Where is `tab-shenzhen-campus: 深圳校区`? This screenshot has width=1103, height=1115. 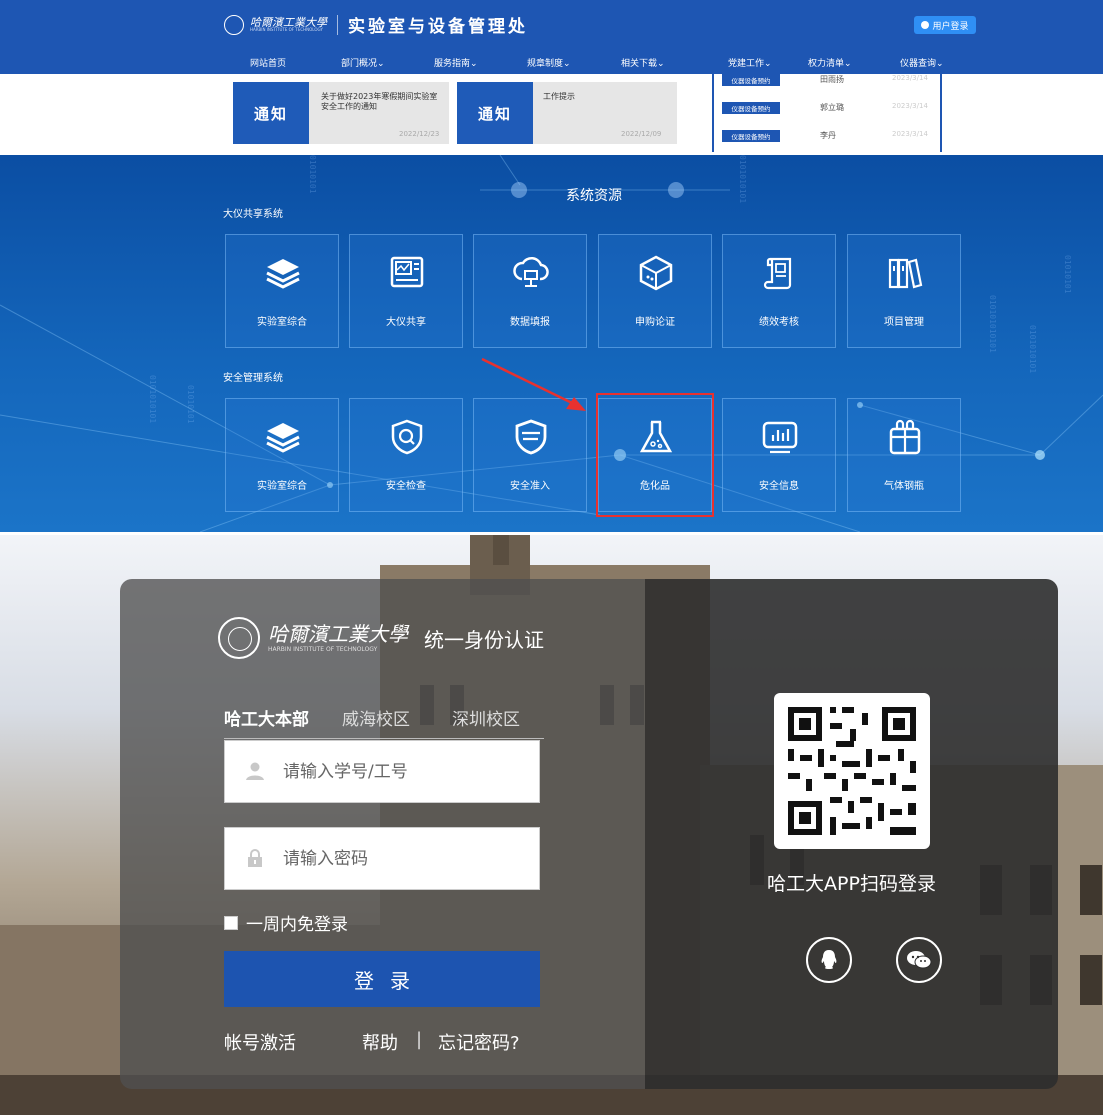
tab-shenzhen-campus: 深圳校区 is located at coordinates (486, 717).